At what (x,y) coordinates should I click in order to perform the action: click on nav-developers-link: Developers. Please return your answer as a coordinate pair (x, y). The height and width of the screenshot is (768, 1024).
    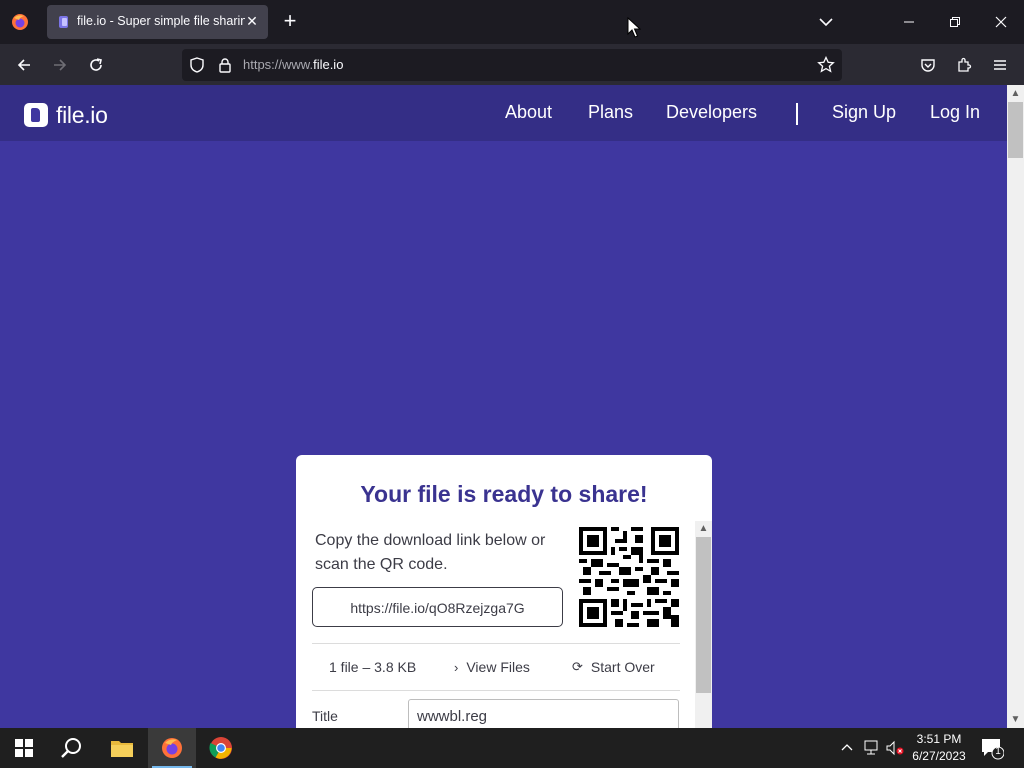
    Looking at the image, I should click on (711, 112).